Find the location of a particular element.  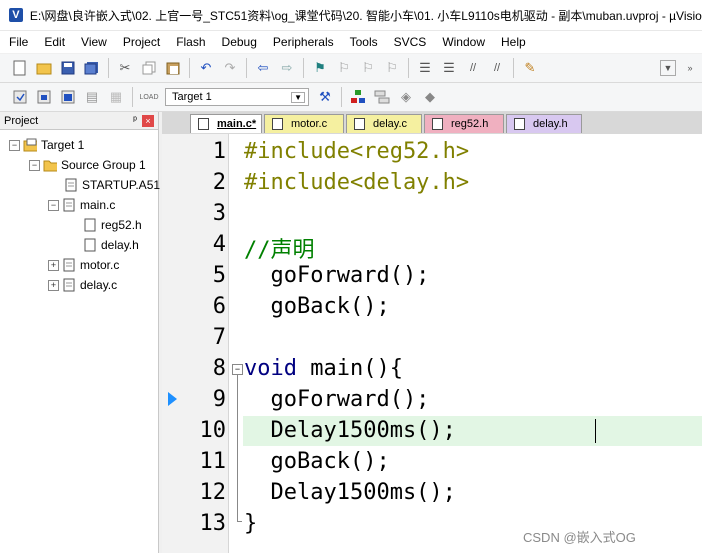

cut-icon: ✂ is located at coordinates (125, 68).